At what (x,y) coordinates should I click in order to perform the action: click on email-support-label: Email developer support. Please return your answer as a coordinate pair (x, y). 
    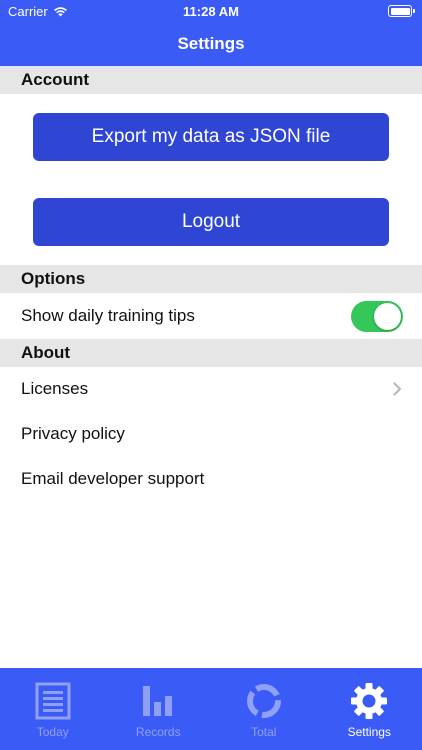
    Looking at the image, I should click on (113, 478).